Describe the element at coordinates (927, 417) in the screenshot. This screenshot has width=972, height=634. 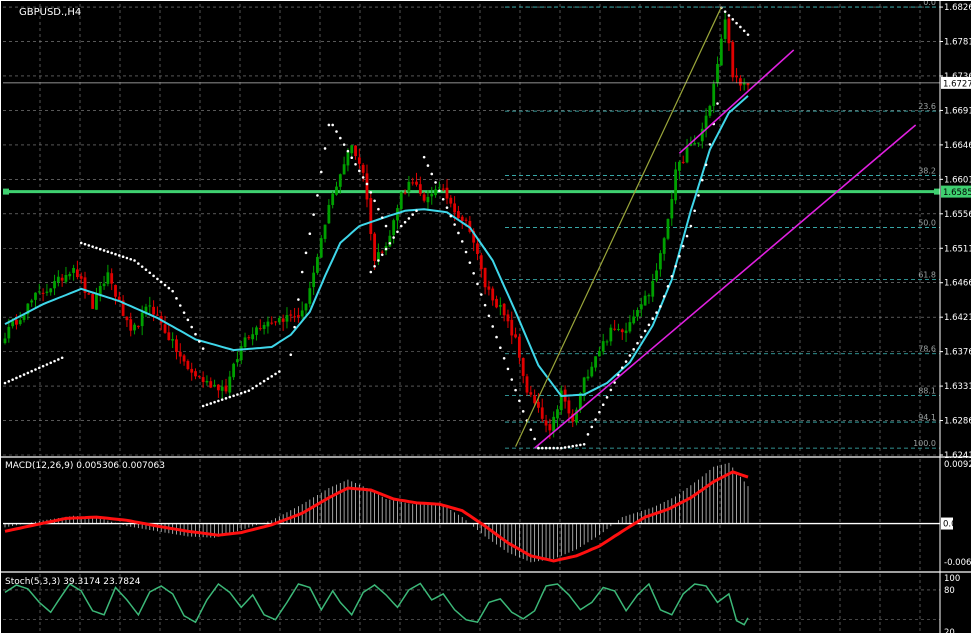
I see `fib-level-label: 94.1` at that location.